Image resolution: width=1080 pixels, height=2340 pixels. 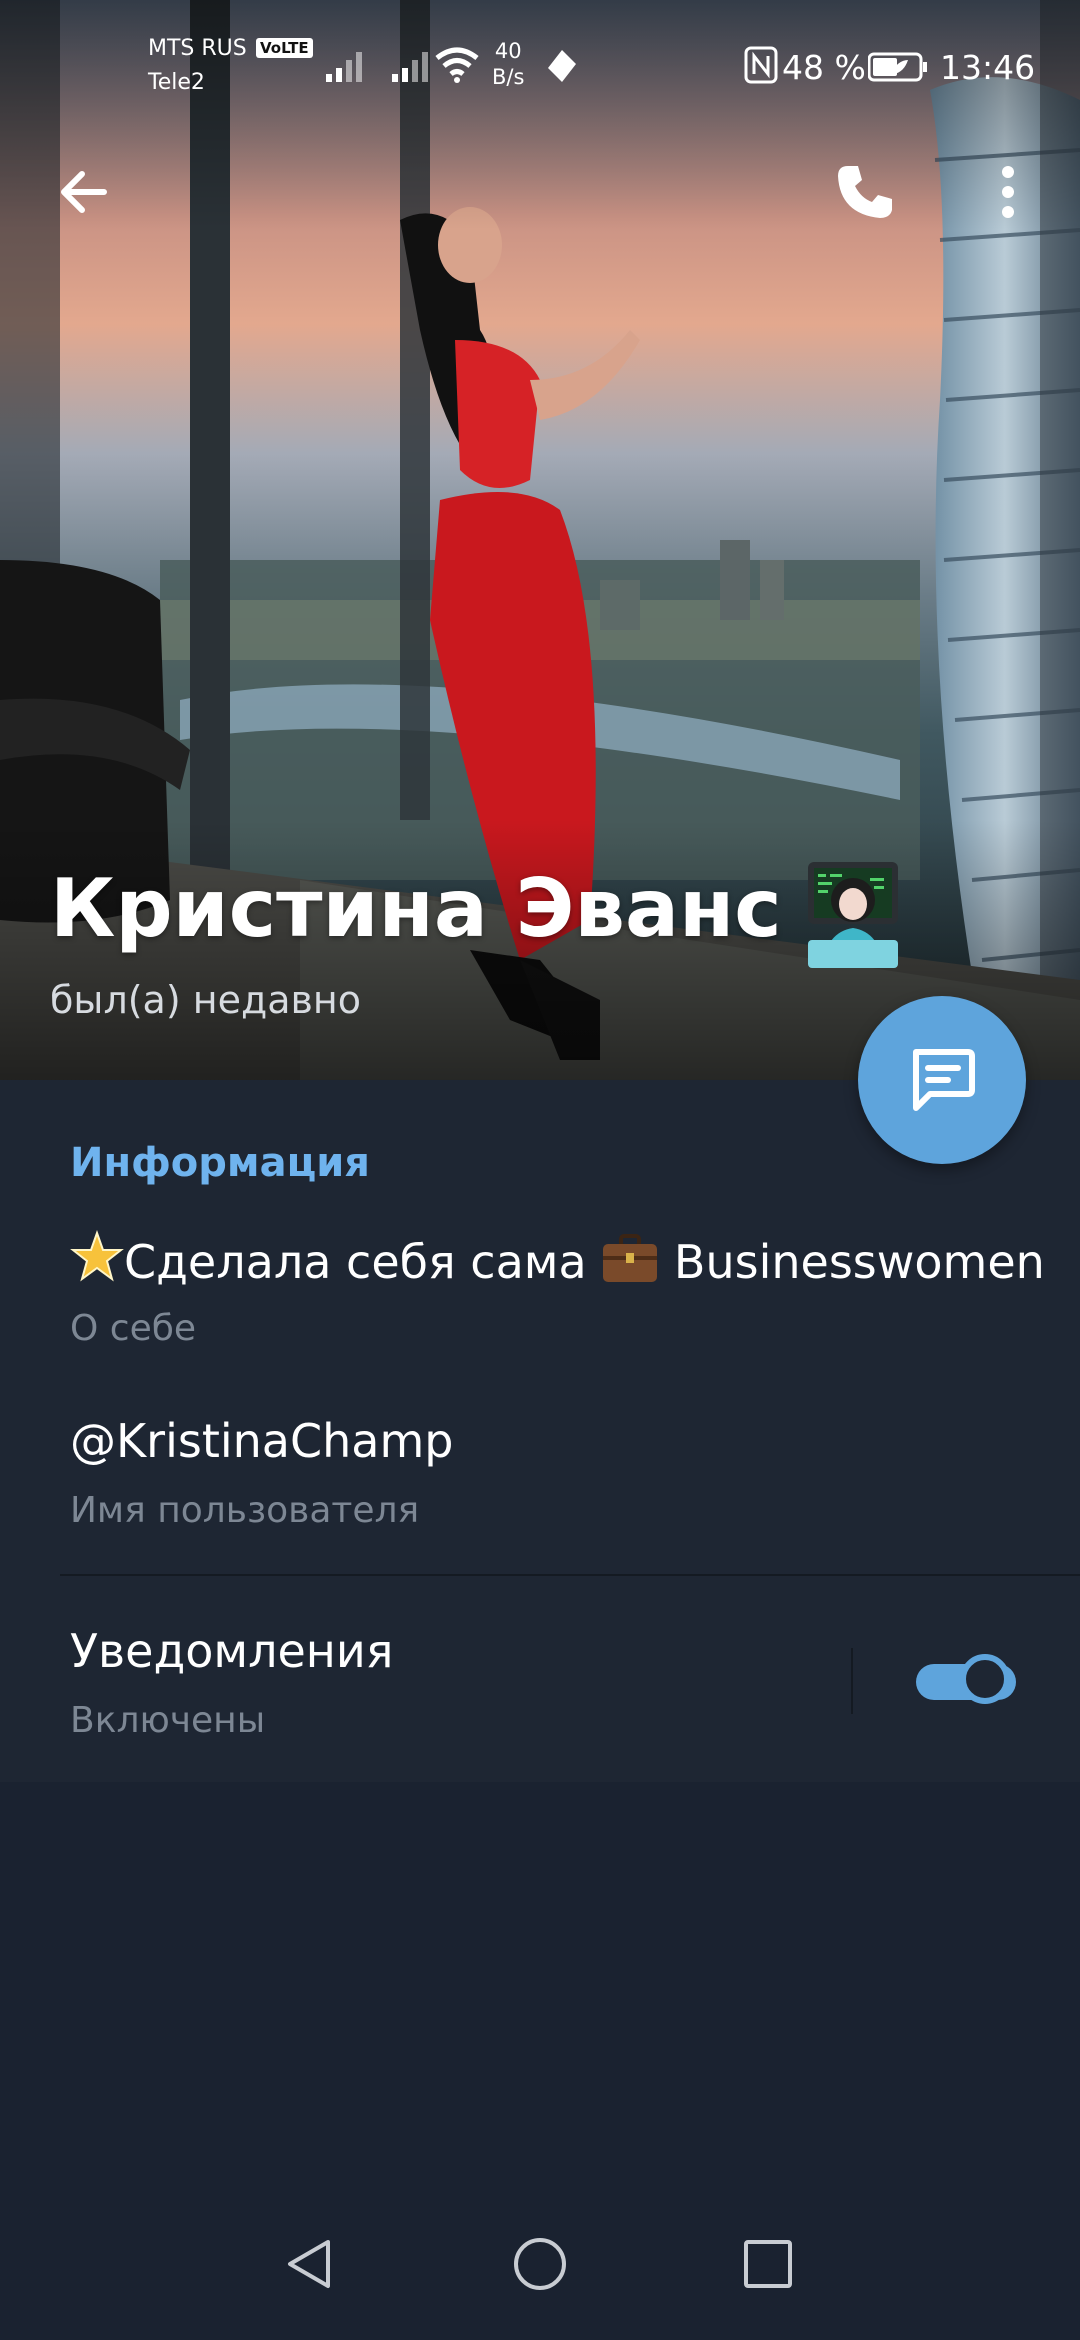 I want to click on bio-suffix: Businesswomen, so click(x=859, y=1262).